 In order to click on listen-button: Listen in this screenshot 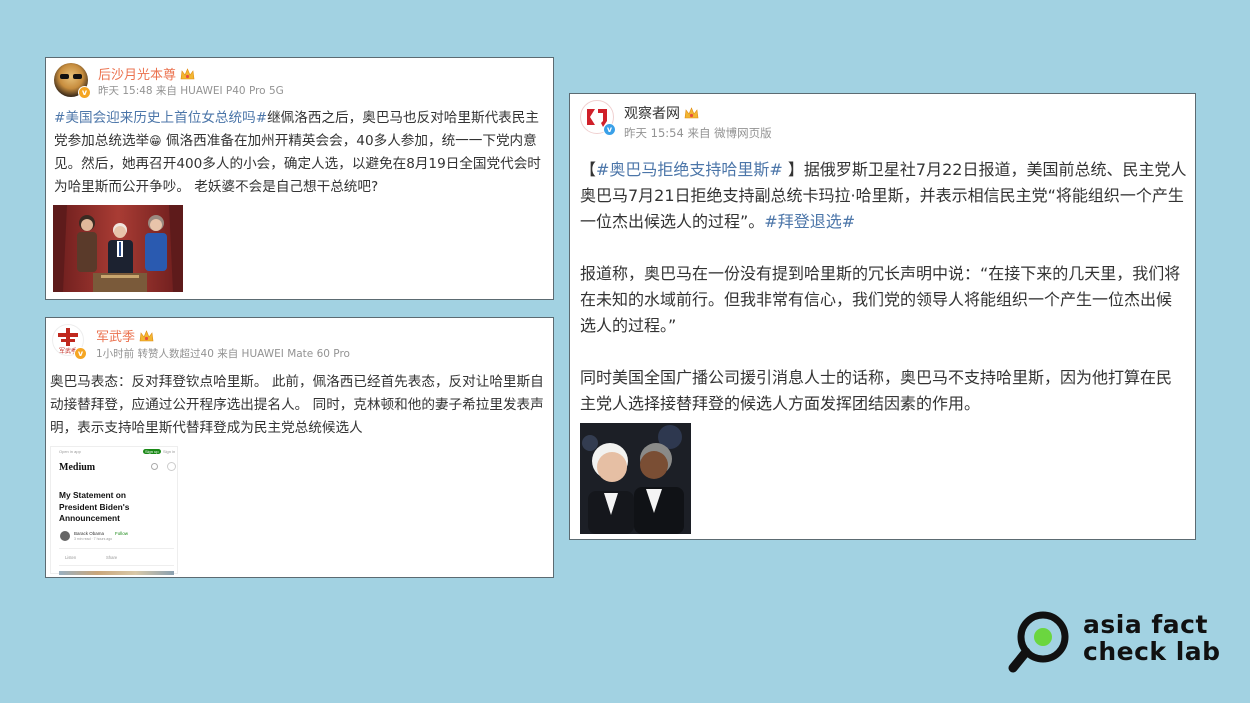, I will do `click(71, 557)`.